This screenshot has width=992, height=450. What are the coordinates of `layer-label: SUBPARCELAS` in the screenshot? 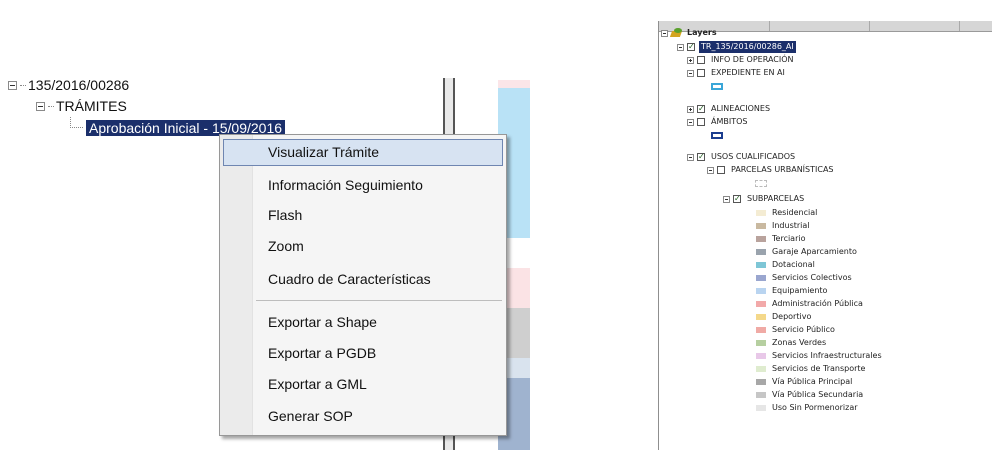 It's located at (775, 199).